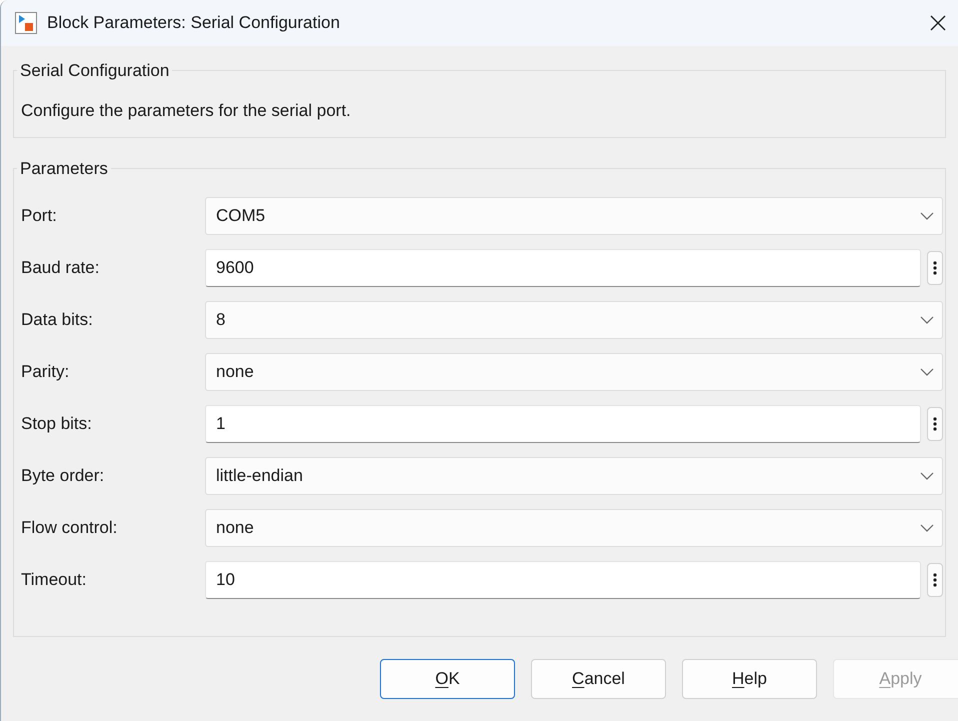  I want to click on field-label: Byte order:, so click(63, 475).